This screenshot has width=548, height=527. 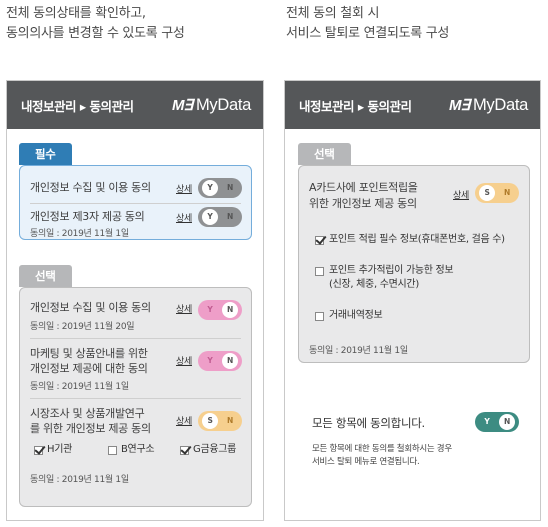 I want to click on checkbox-label: 포인트 추가적립이 가능한 정보, so click(x=391, y=270).